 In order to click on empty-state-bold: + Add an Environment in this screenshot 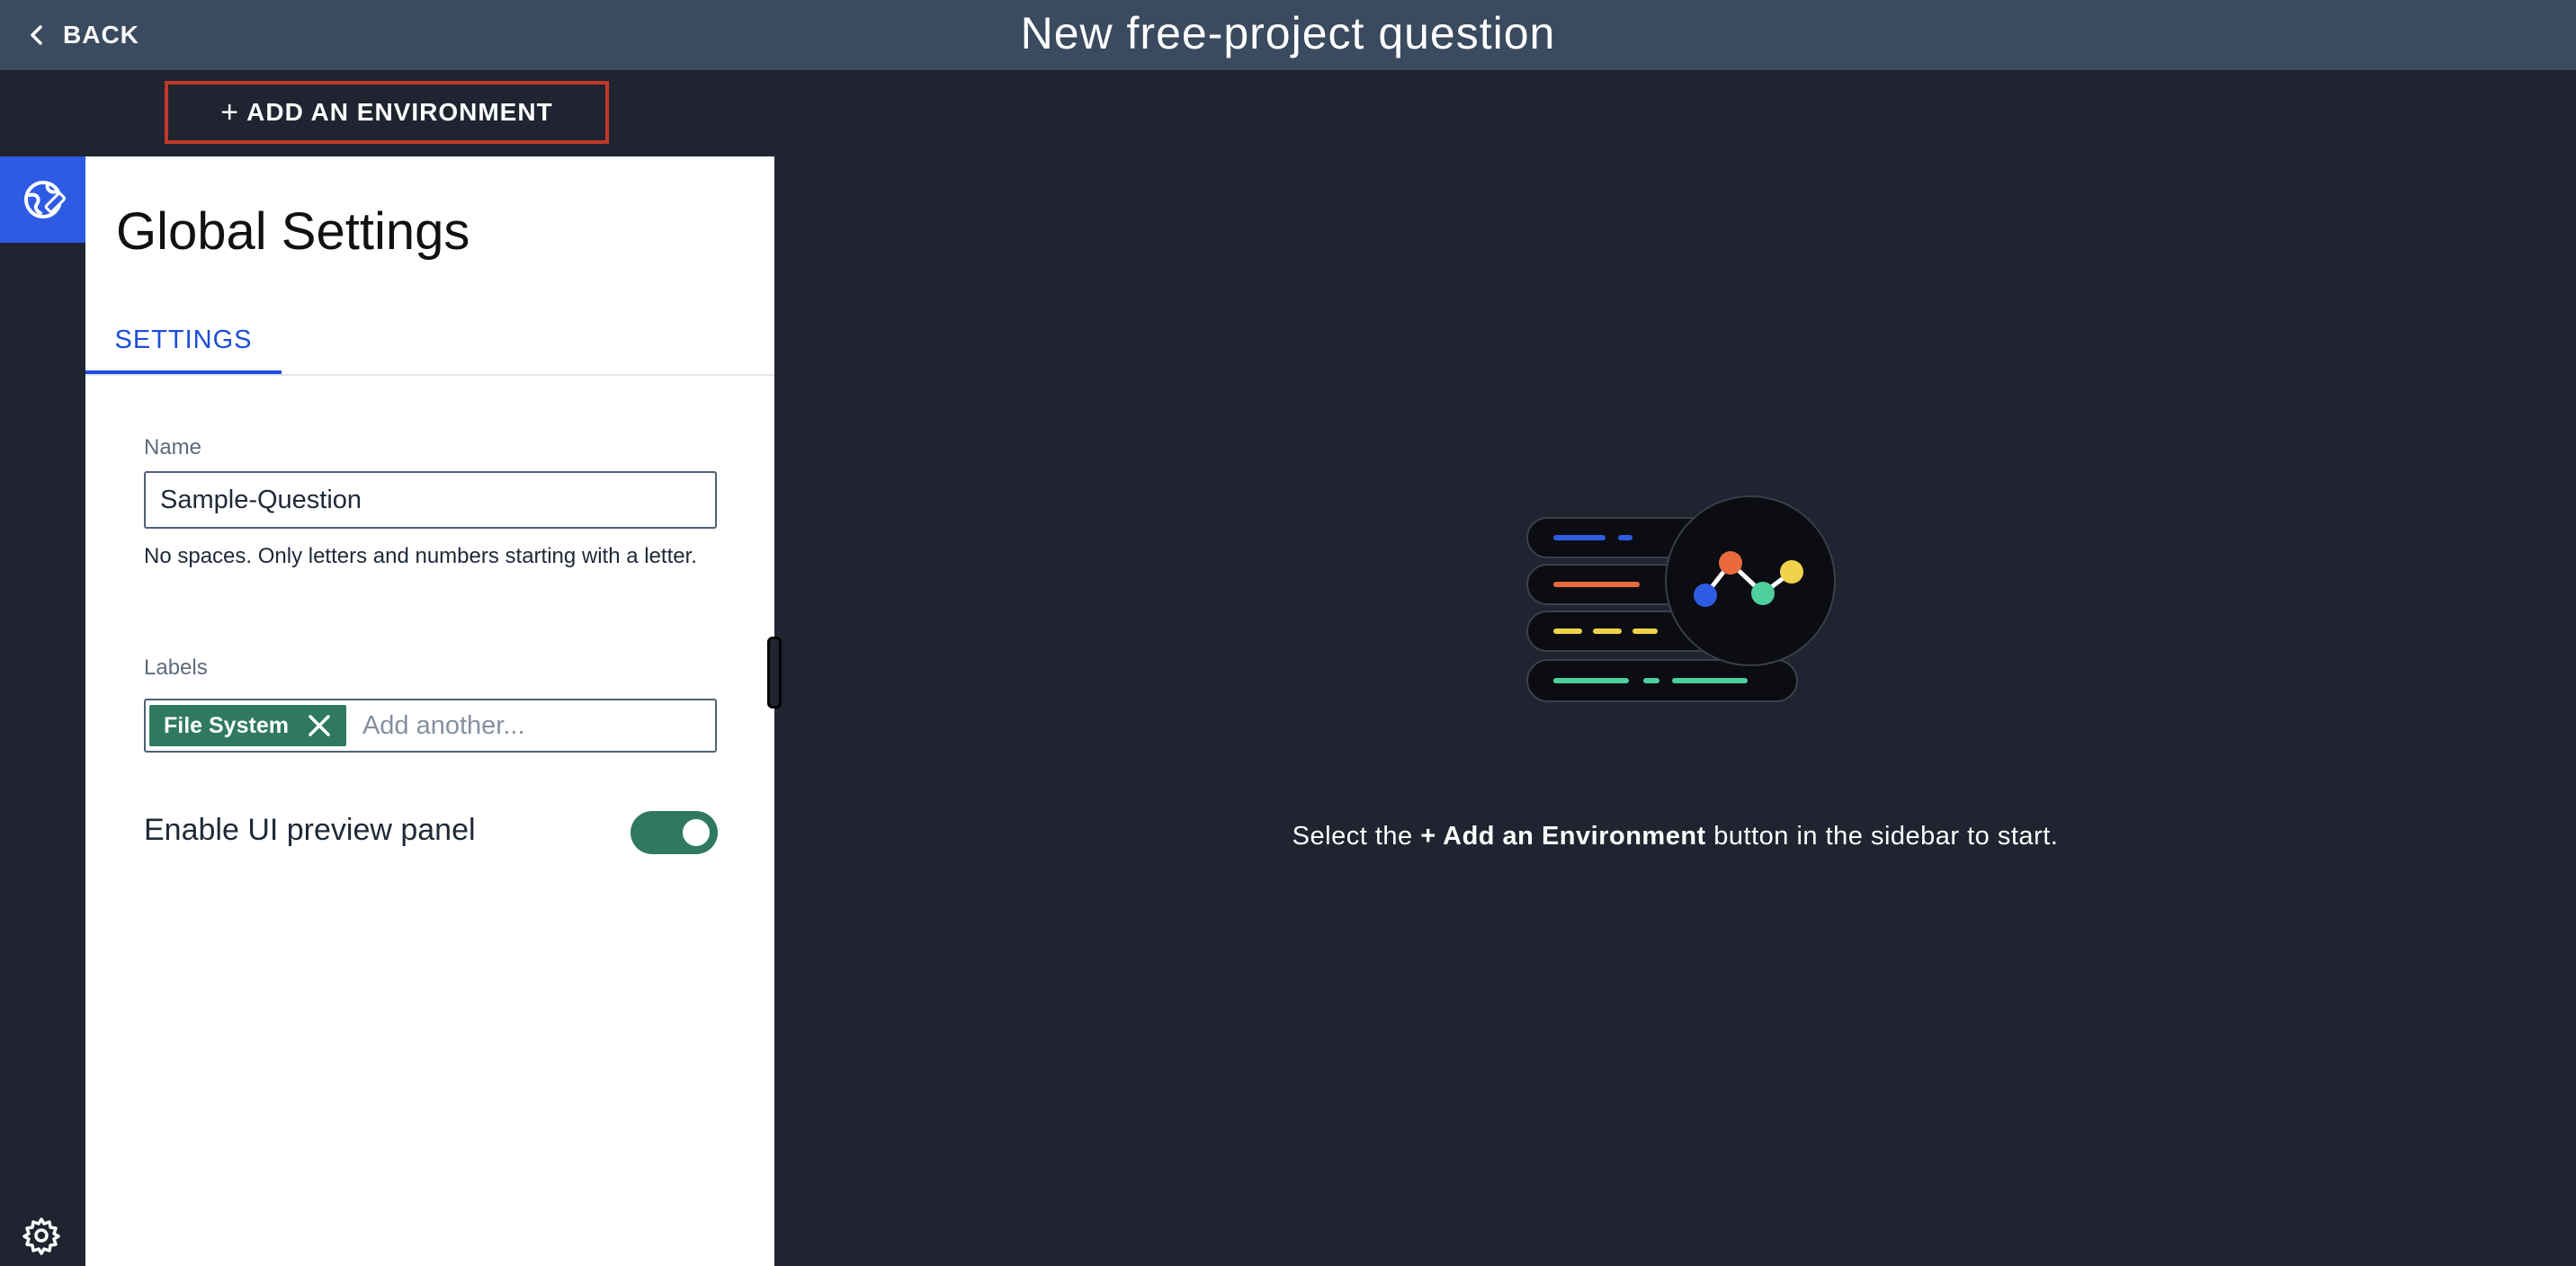, I will do `click(1563, 836)`.